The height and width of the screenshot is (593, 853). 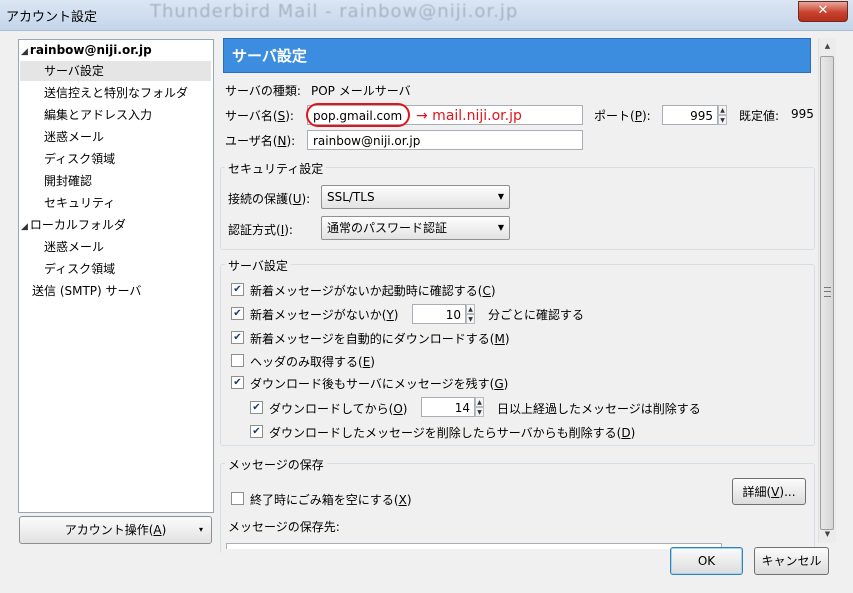 What do you see at coordinates (98, 115) in the screenshot?
I see `tree-item-composition: 編集とアドレス入力` at bounding box center [98, 115].